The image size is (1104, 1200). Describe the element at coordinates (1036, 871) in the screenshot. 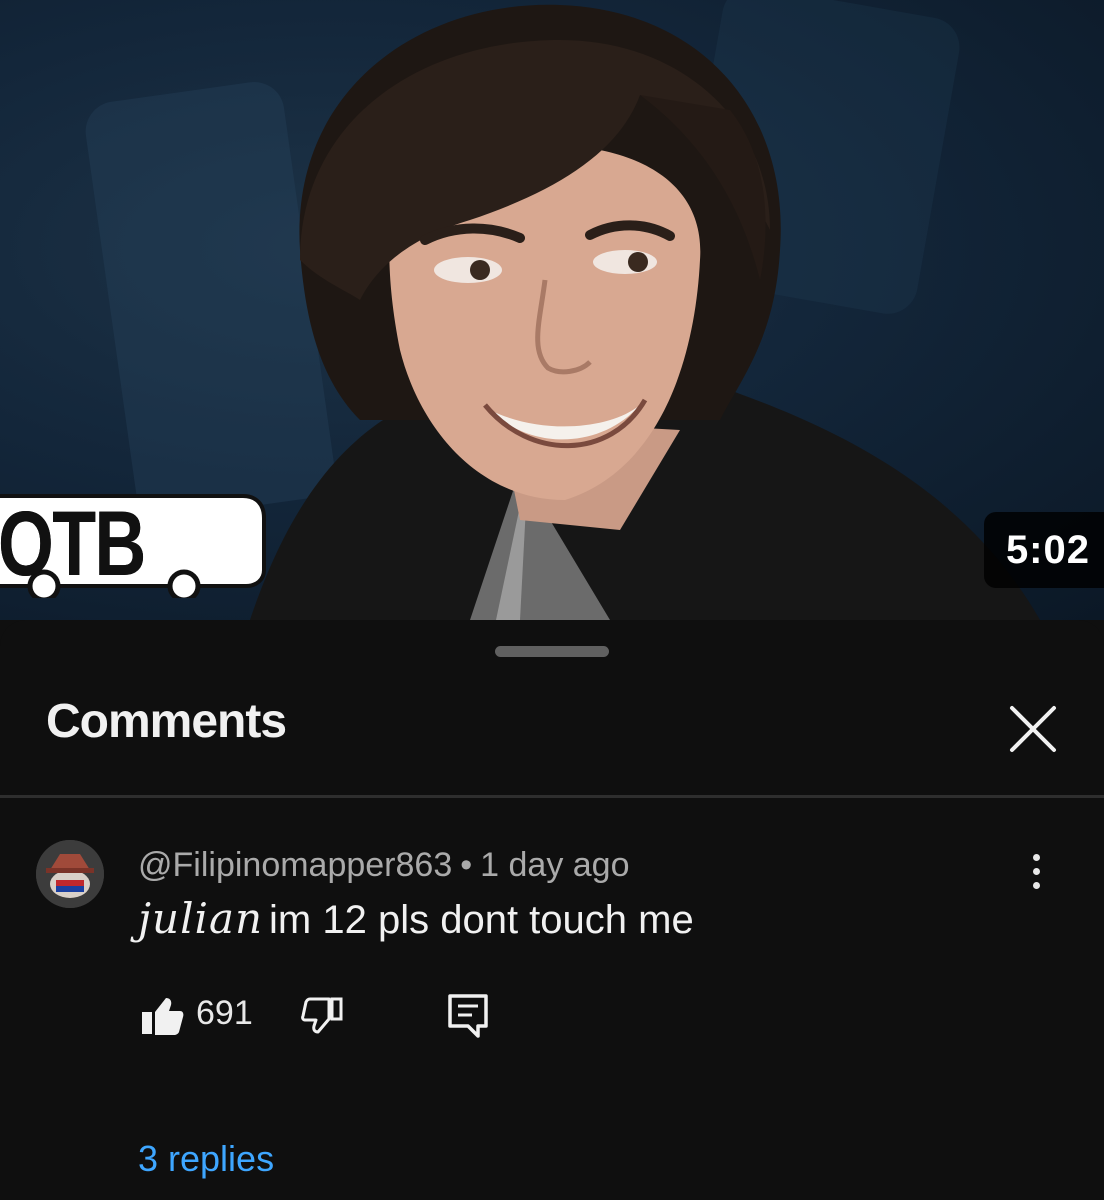

I see `more-vertical-icon` at that location.